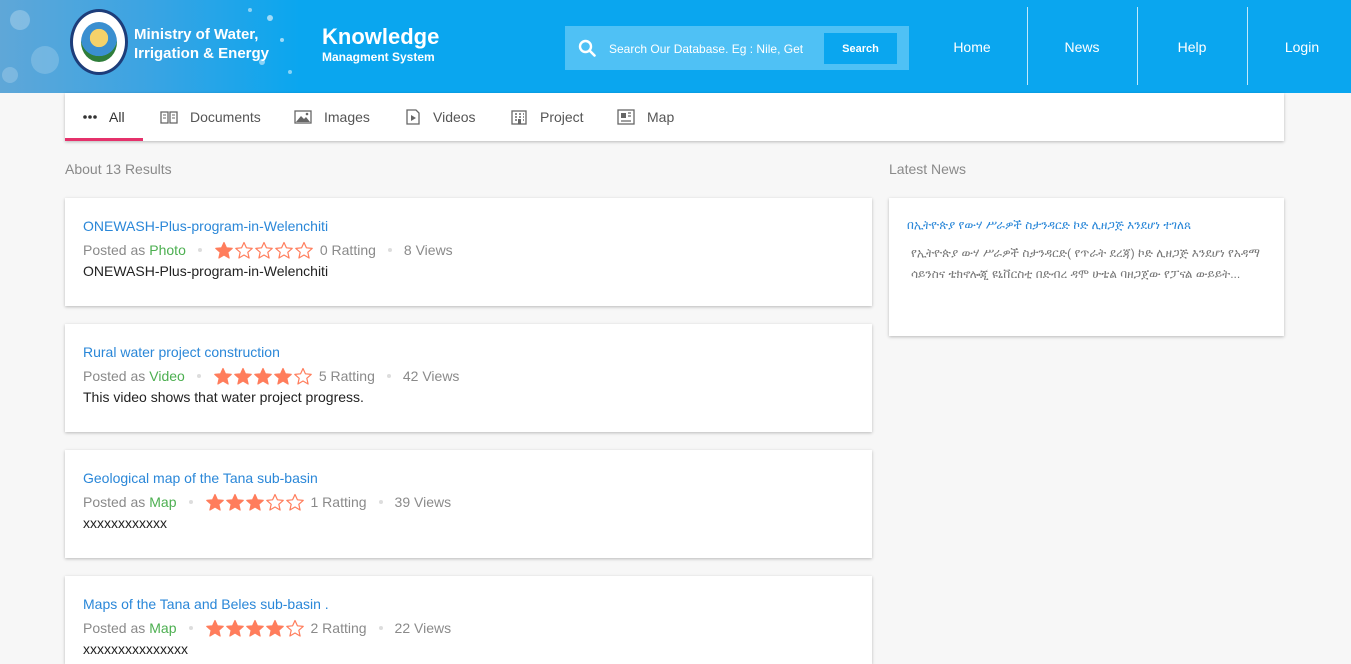 This screenshot has height=664, width=1351. What do you see at coordinates (200, 478) in the screenshot?
I see `result-title-link: Geological map of the Tana sub-basin` at bounding box center [200, 478].